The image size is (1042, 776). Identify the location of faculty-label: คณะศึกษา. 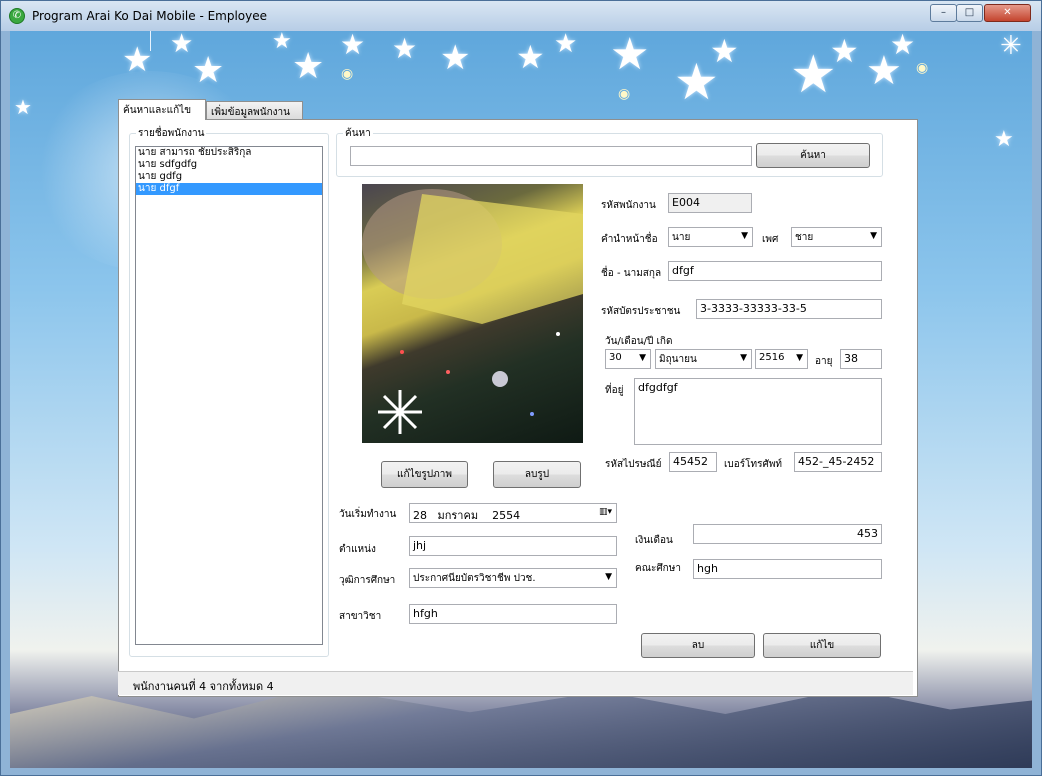
(658, 568).